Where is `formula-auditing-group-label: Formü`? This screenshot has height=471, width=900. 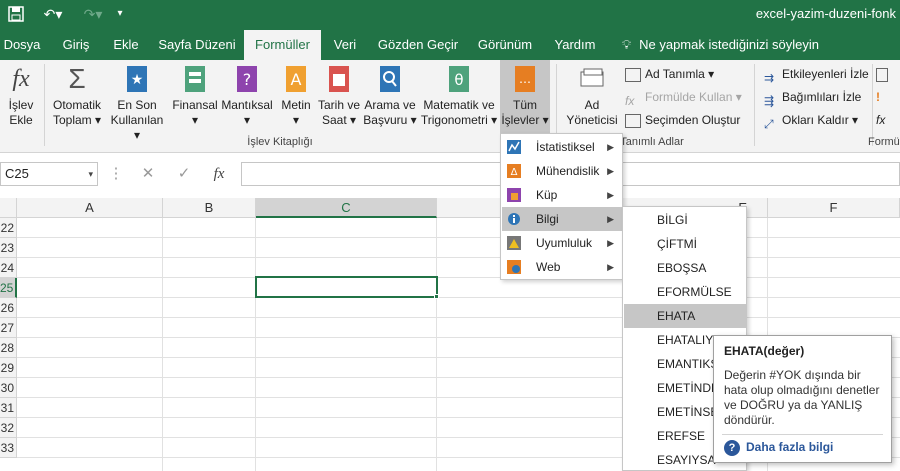
formula-auditing-group-label: Formü is located at coordinates (884, 142).